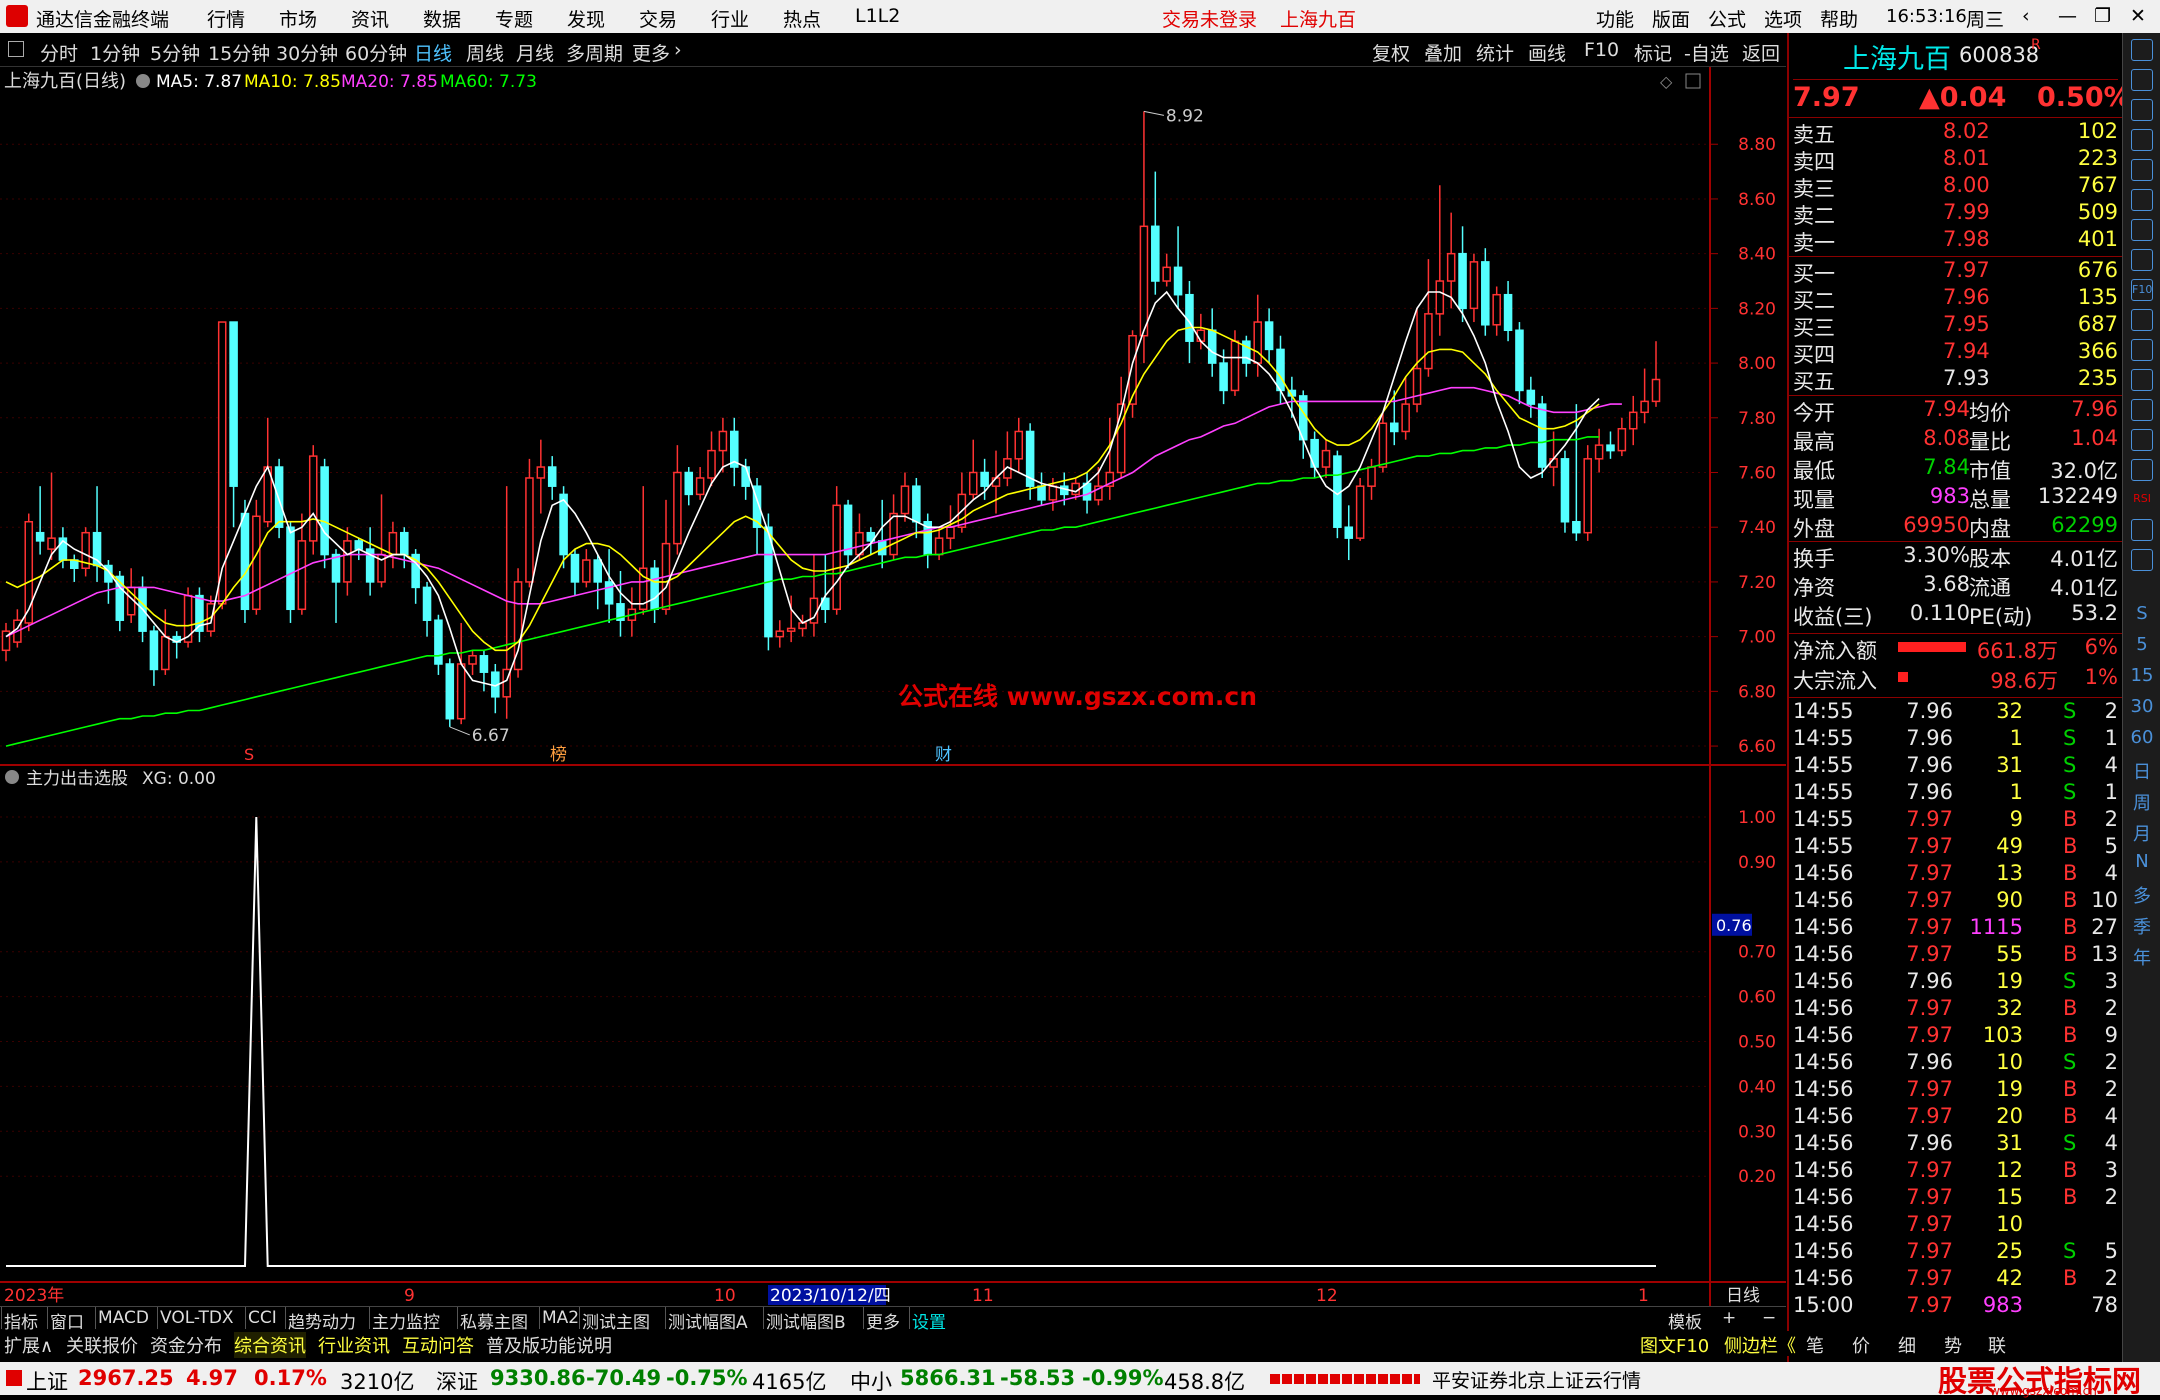  Describe the element at coordinates (2141, 861) in the screenshot. I see `side-period-N: N` at that location.